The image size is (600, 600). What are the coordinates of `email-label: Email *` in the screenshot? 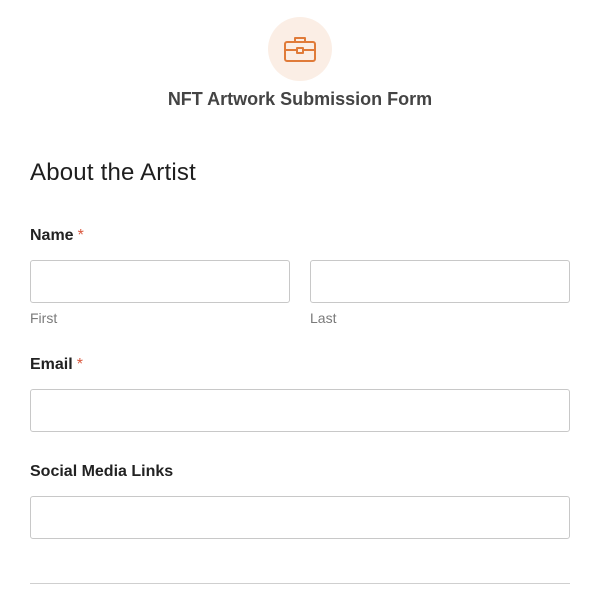 It's located at (56, 365).